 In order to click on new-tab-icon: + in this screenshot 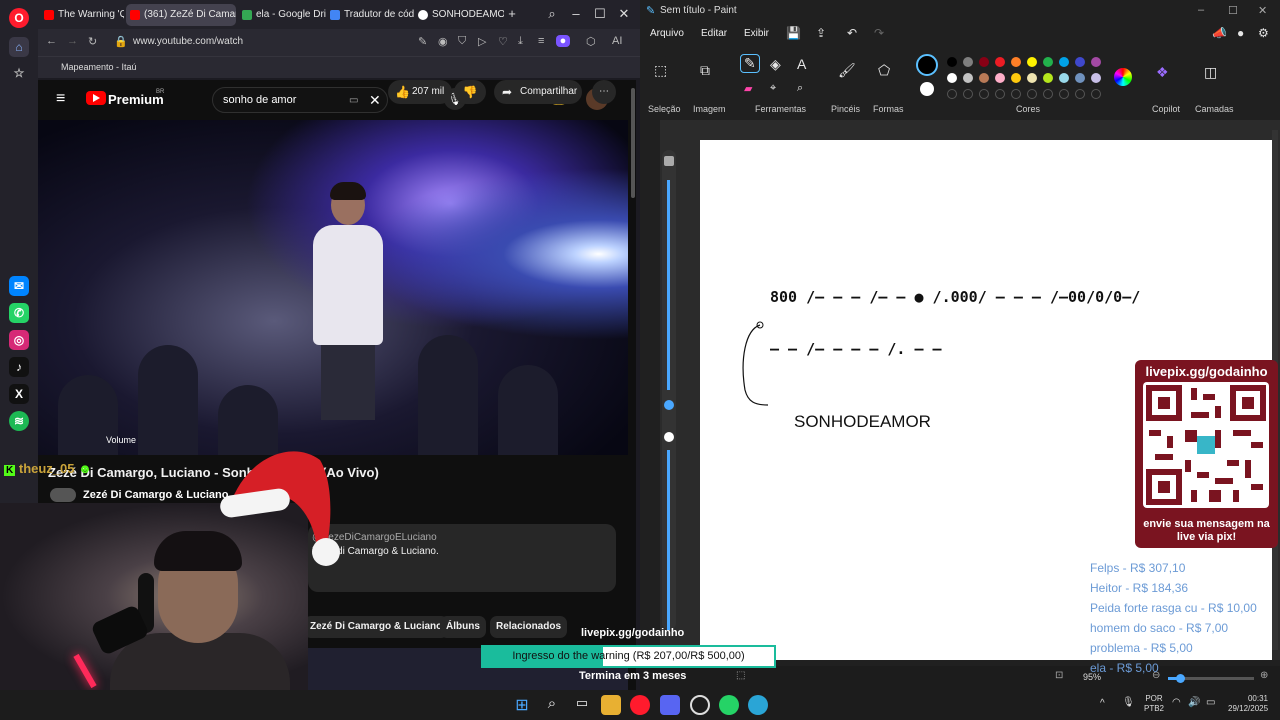, I will do `click(512, 13)`.